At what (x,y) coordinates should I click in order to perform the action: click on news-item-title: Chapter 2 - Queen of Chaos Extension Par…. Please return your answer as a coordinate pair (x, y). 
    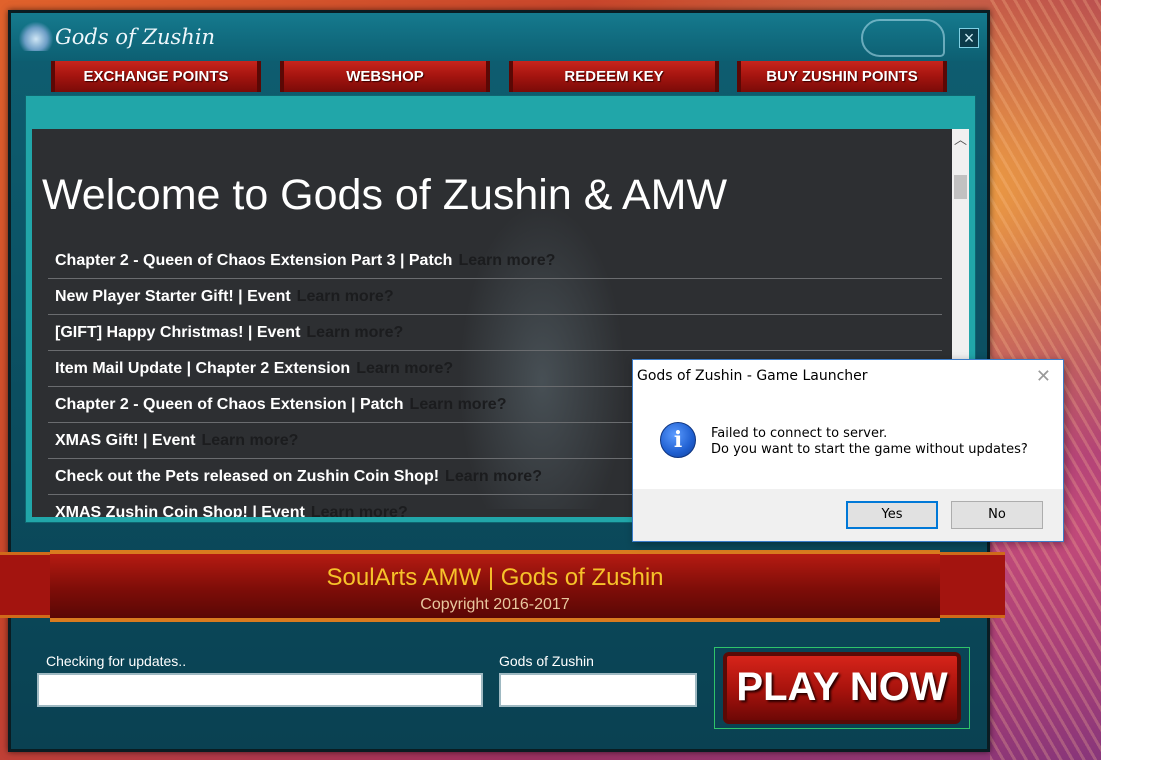
    Looking at the image, I should click on (254, 260).